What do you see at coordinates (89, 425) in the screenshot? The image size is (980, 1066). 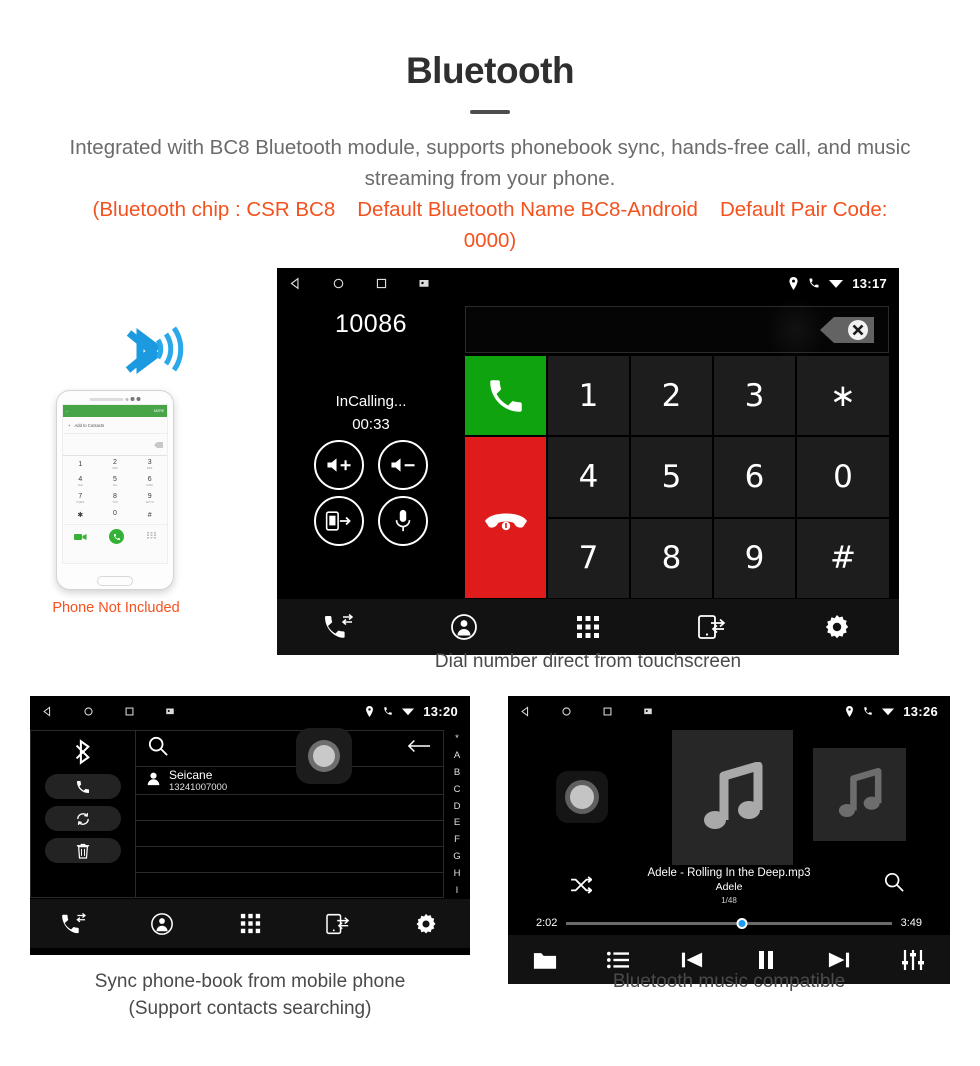 I see `phone-add-label: Add to Contacts` at bounding box center [89, 425].